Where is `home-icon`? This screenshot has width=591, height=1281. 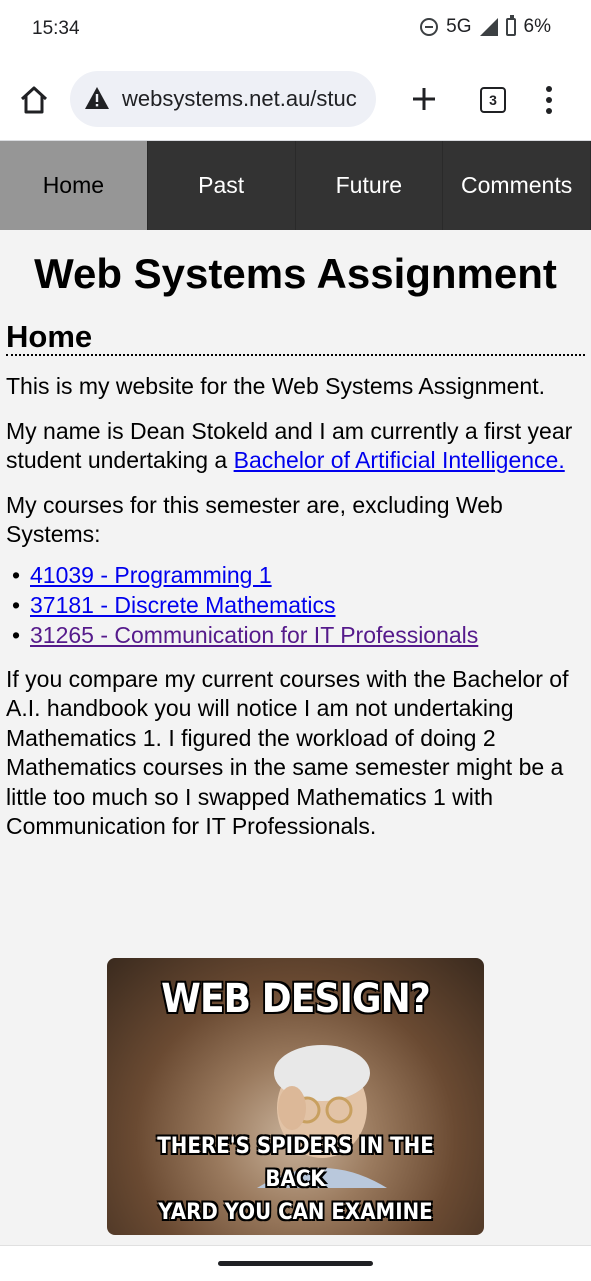
home-icon is located at coordinates (34, 100).